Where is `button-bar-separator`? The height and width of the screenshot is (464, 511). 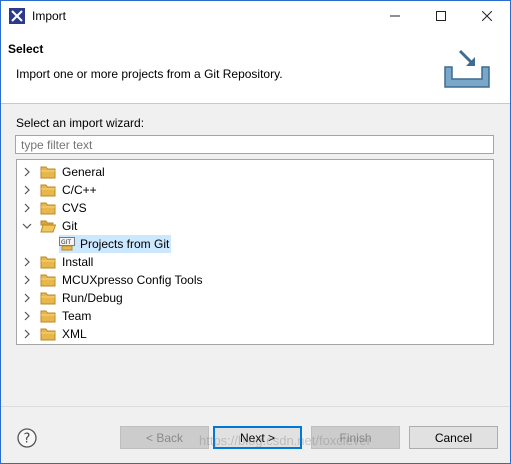 button-bar-separator is located at coordinates (255, 406).